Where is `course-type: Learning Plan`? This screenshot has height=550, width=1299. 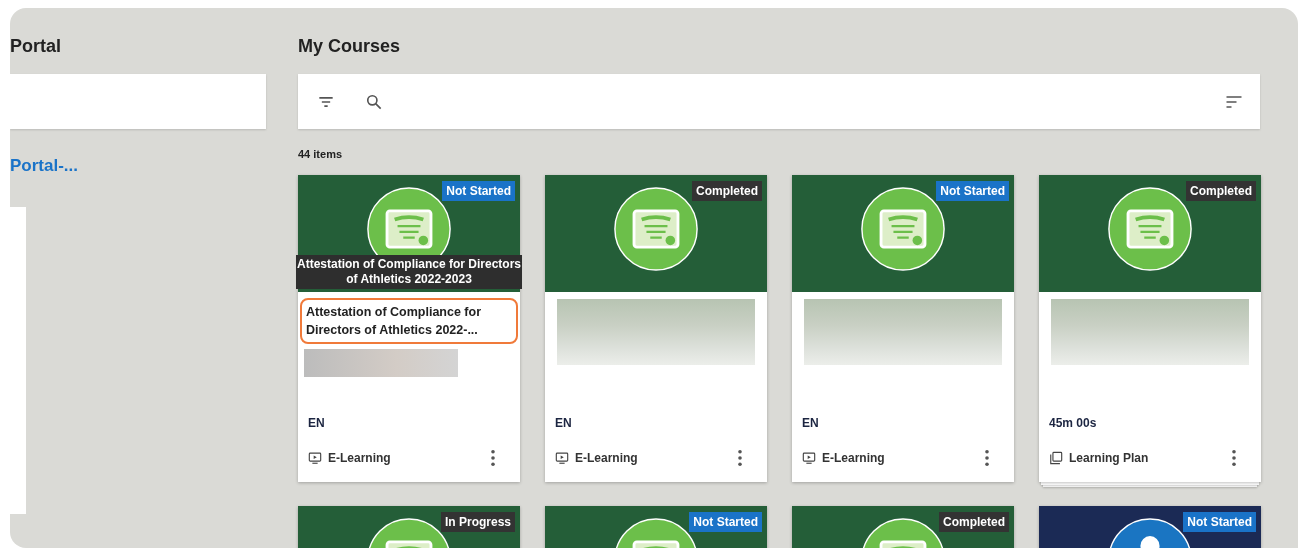 course-type: Learning Plan is located at coordinates (1109, 458).